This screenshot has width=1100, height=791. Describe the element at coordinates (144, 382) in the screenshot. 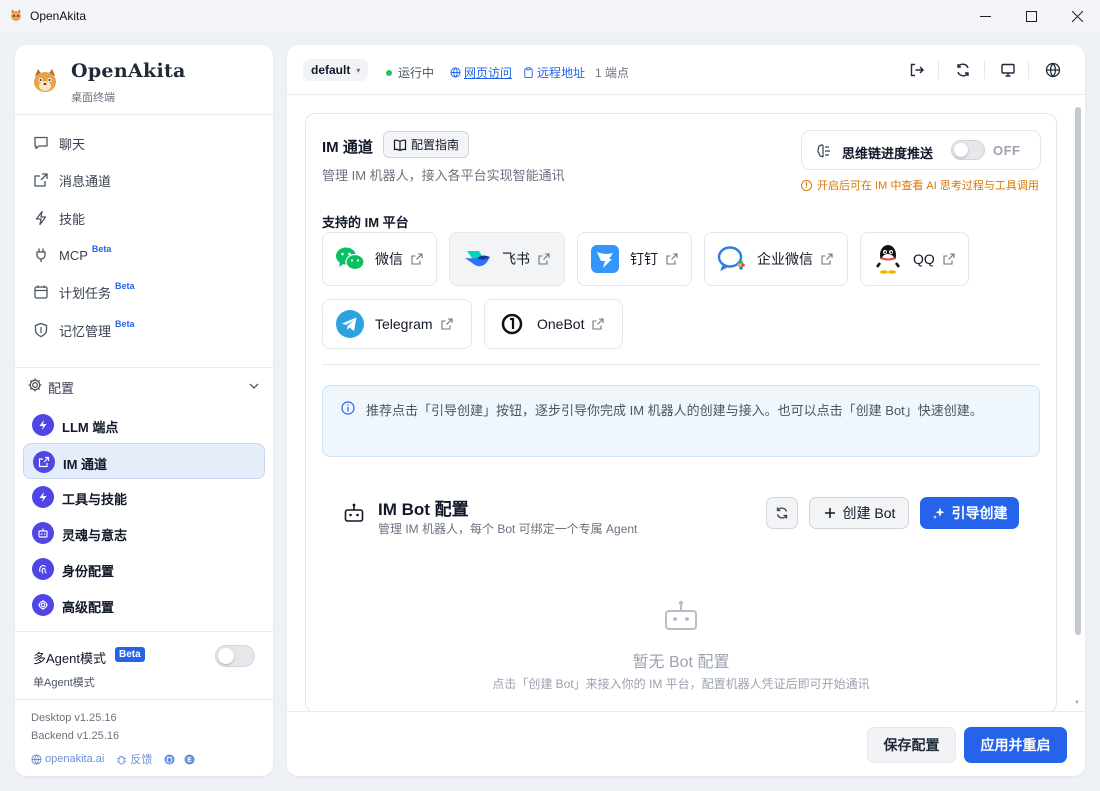

I see `config-section-header: 配置` at that location.